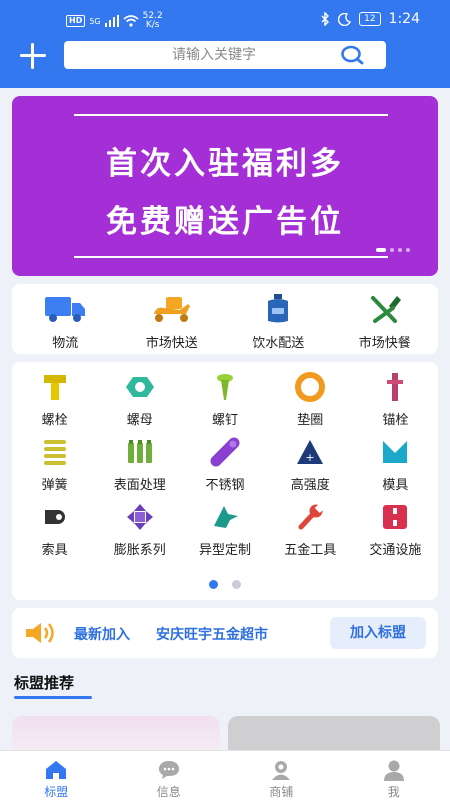 The width and height of the screenshot is (450, 800). Describe the element at coordinates (385, 309) in the screenshot. I see `fork-knife-icon` at that location.